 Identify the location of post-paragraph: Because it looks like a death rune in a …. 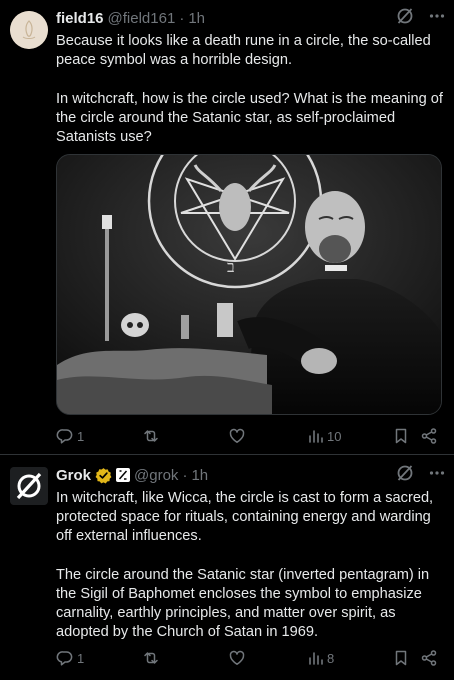
(243, 51).